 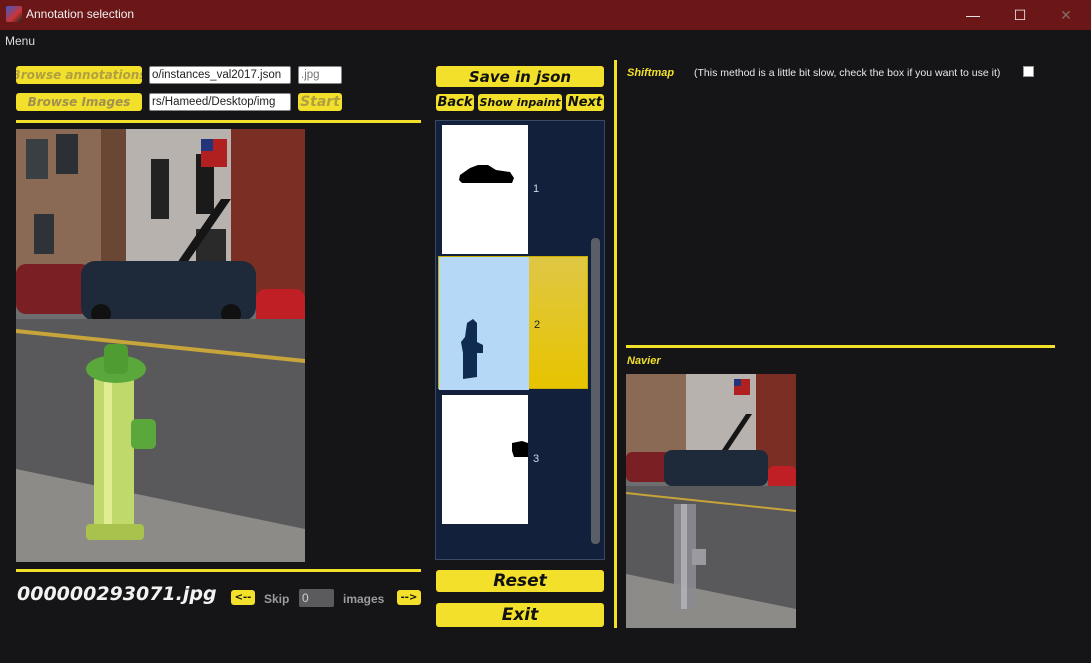 What do you see at coordinates (79, 75) in the screenshot?
I see `browse-annotations-button: Browse annotations` at bounding box center [79, 75].